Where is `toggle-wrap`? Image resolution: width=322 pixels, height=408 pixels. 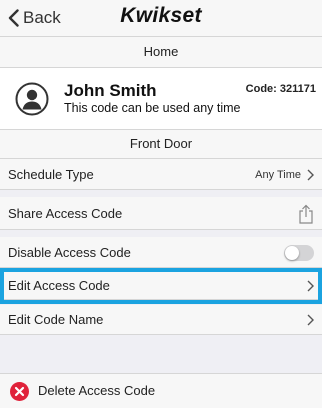
toggle-wrap is located at coordinates (299, 252).